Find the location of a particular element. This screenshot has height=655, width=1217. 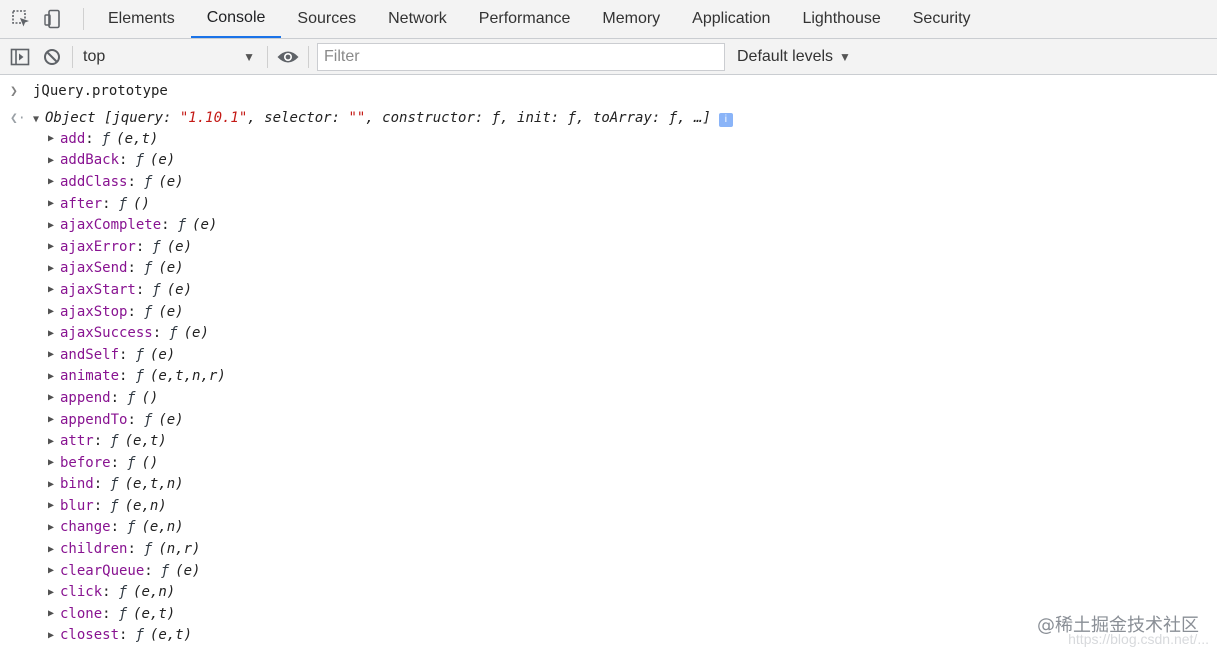

property-row: ▶ ajaxComplete: ƒ (e) is located at coordinates (498, 225).